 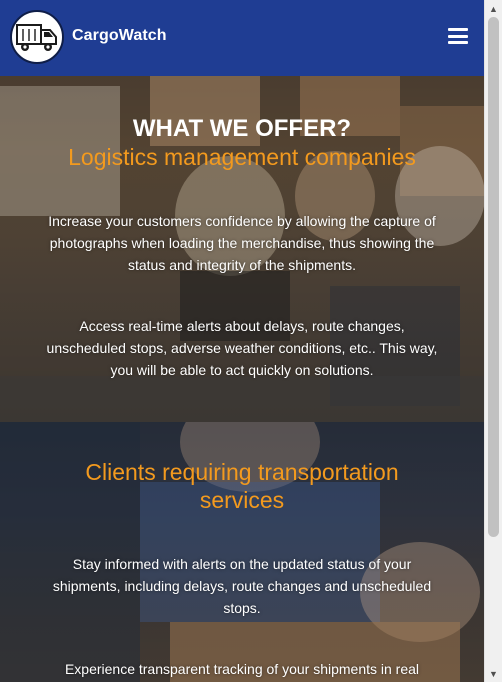 What do you see at coordinates (119, 36) in the screenshot?
I see `brand-name: CargoWatch` at bounding box center [119, 36].